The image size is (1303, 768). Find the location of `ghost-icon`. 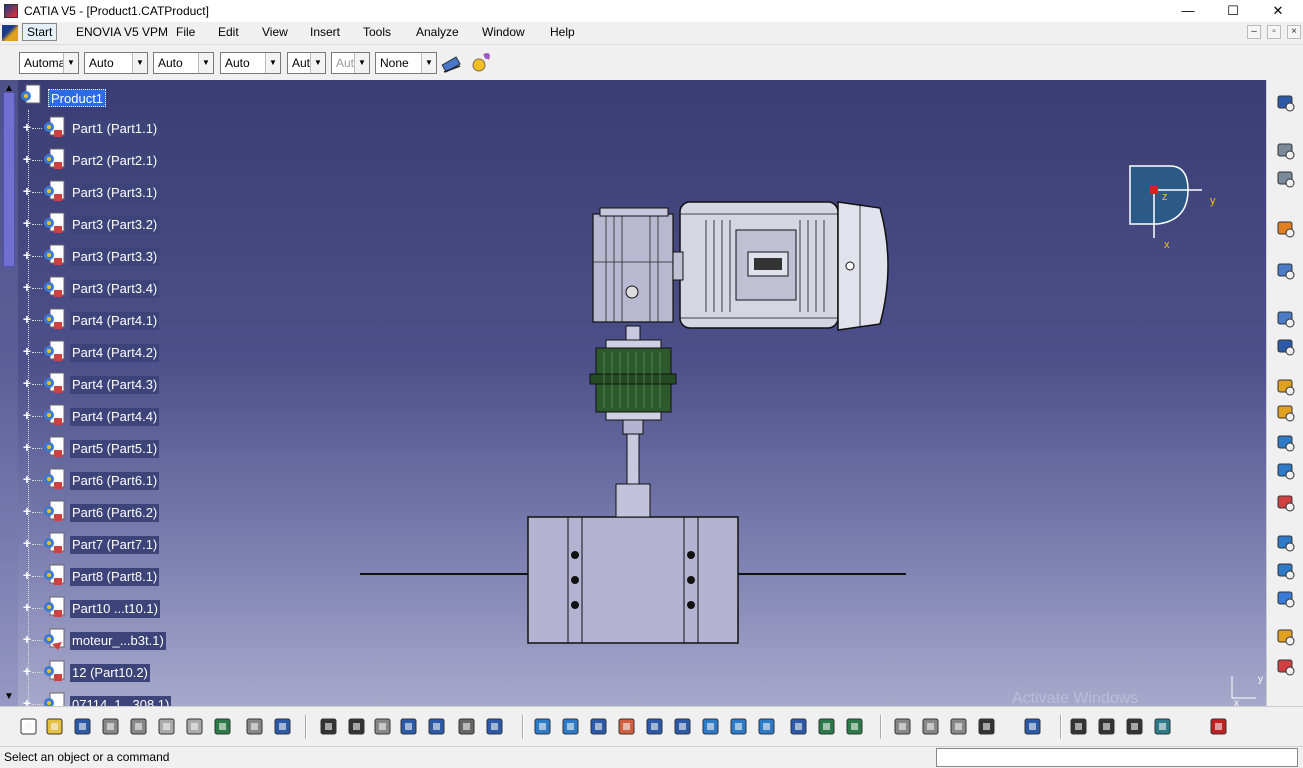

ghost-icon is located at coordinates (903, 727).